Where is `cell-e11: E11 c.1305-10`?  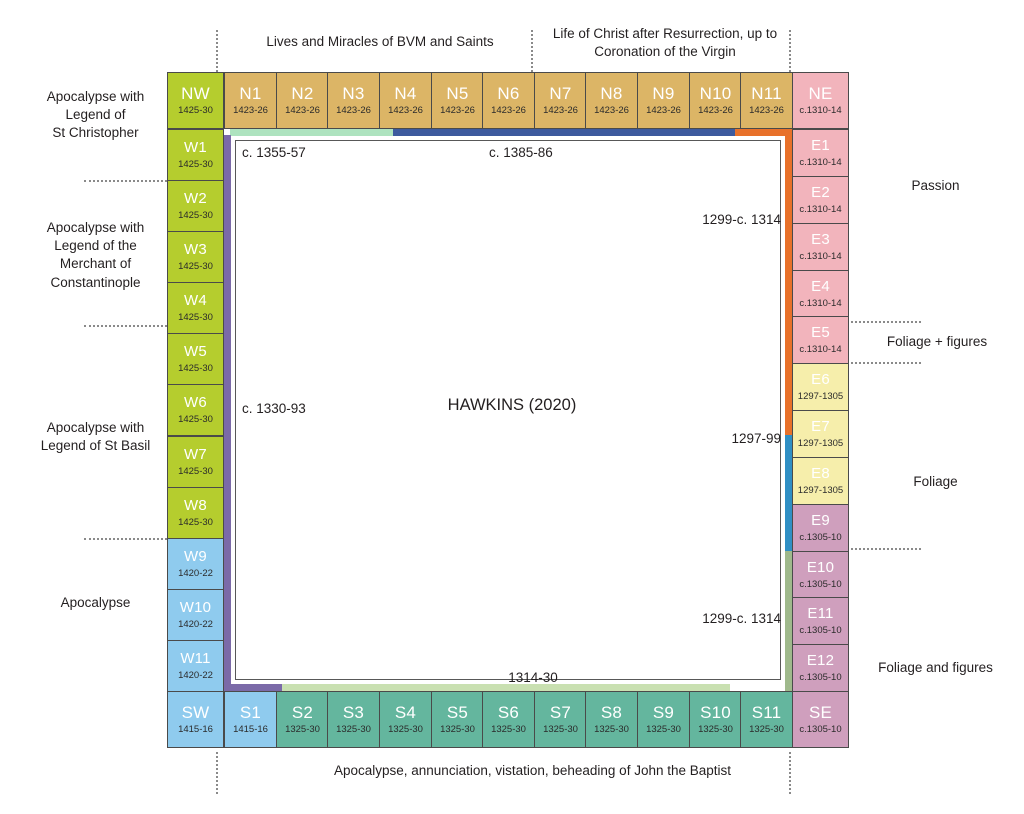 cell-e11: E11 c.1305-10 is located at coordinates (820, 621).